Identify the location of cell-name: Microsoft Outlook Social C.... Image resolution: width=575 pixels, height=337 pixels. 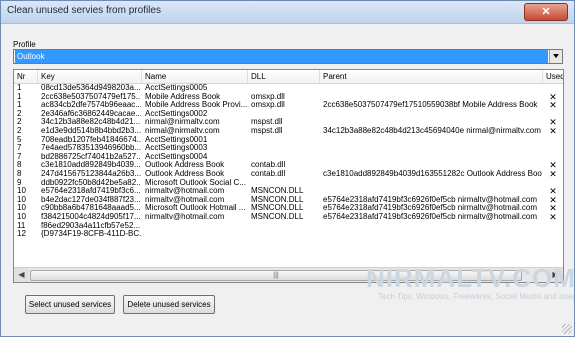
(195, 182).